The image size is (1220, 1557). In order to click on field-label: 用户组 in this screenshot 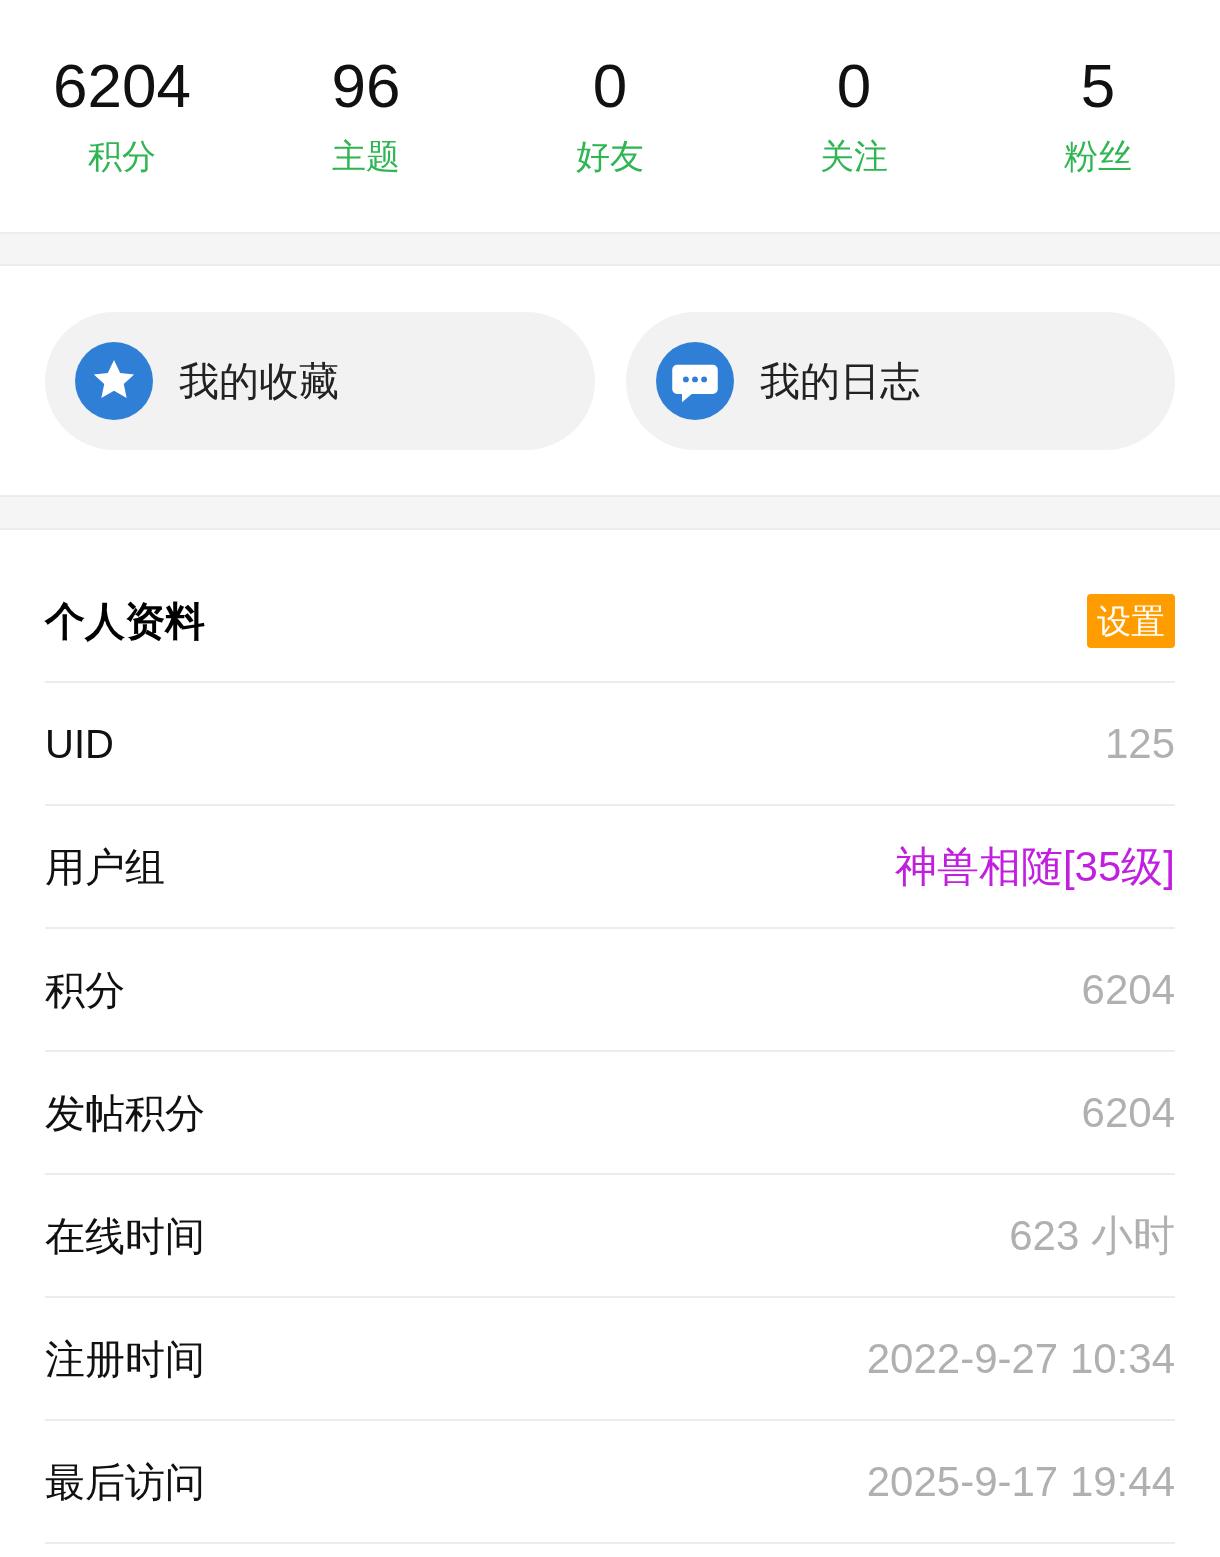, I will do `click(105, 867)`.